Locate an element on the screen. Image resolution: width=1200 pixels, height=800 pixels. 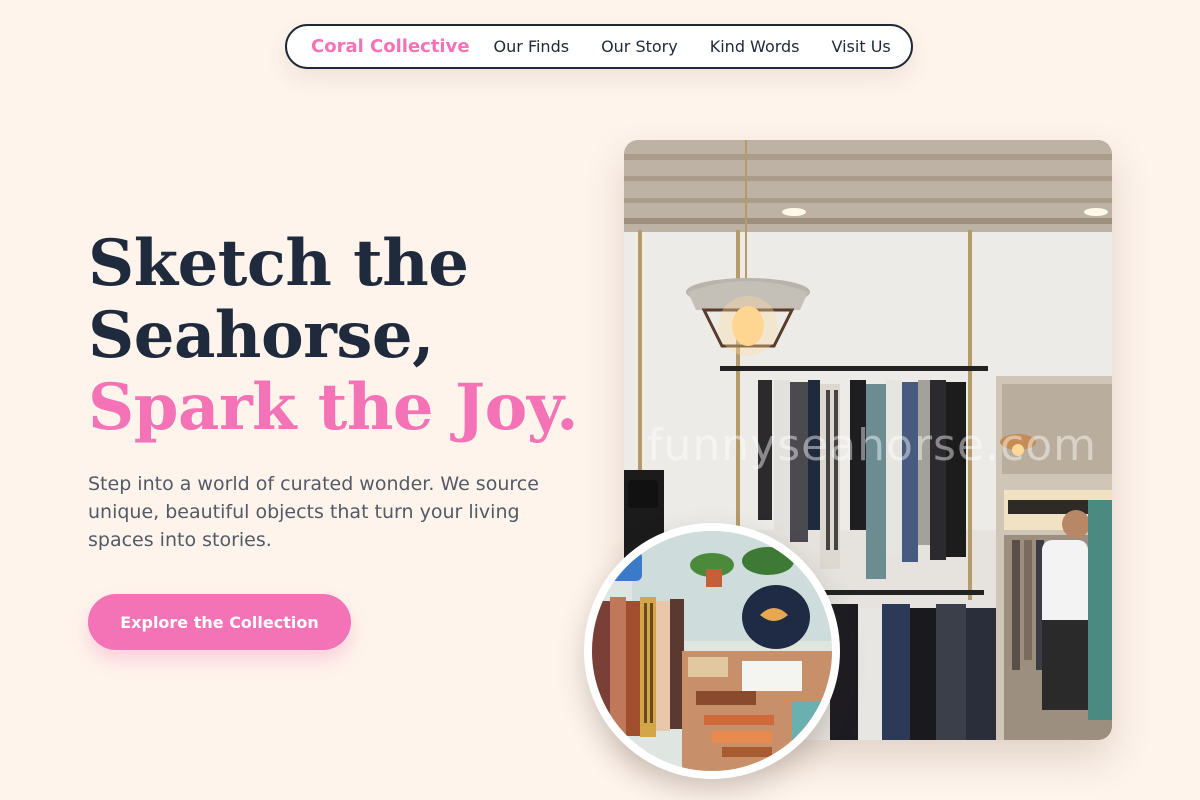
explore-collection-button: Explore the Collection is located at coordinates (219, 622).